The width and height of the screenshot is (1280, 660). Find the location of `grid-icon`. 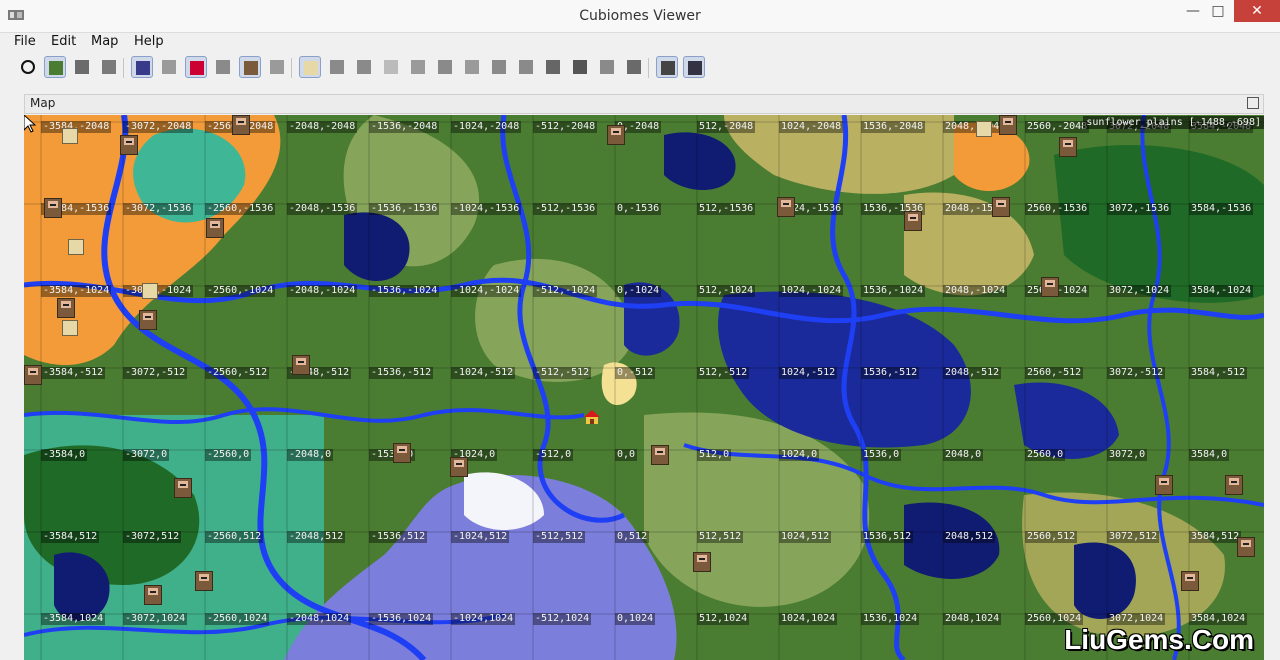

grid-icon is located at coordinates (143, 68).